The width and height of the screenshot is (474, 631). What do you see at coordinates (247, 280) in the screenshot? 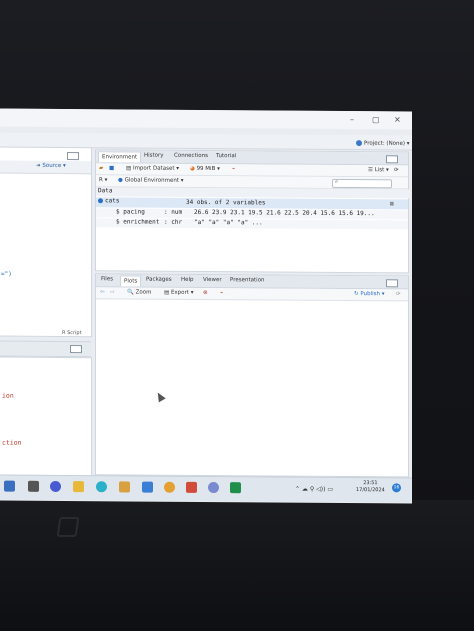
I see `tab-presentation: Presentation` at bounding box center [247, 280].